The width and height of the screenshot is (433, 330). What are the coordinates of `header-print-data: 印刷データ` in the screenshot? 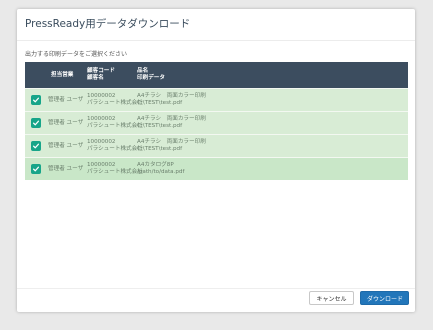 It's located at (151, 77).